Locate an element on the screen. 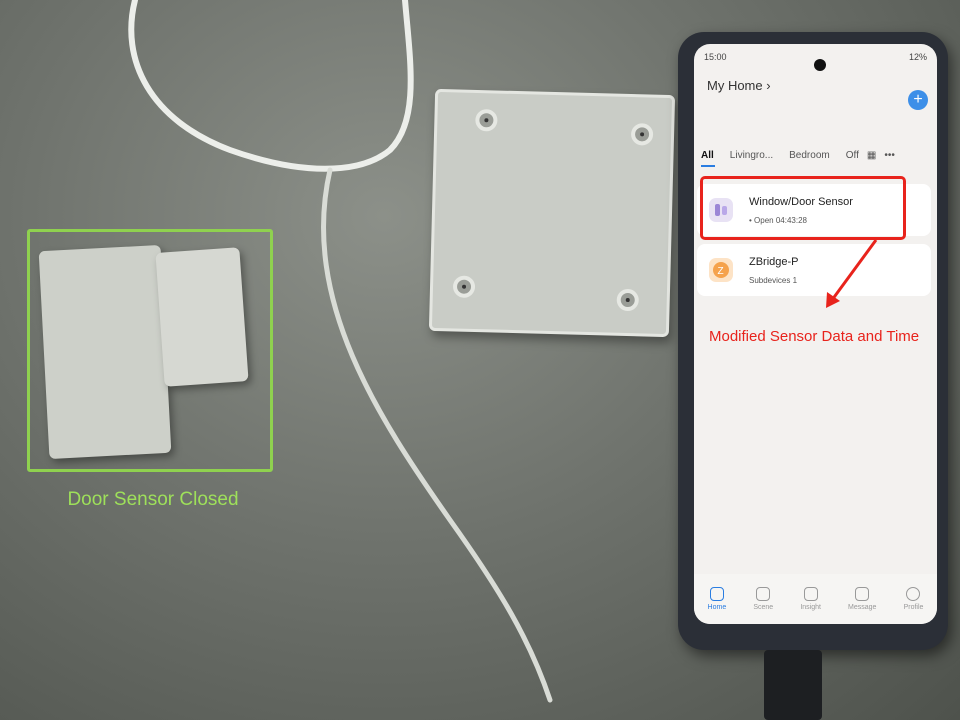 Image resolution: width=960 pixels, height=720 pixels. usb-cable-plug is located at coordinates (793, 685).